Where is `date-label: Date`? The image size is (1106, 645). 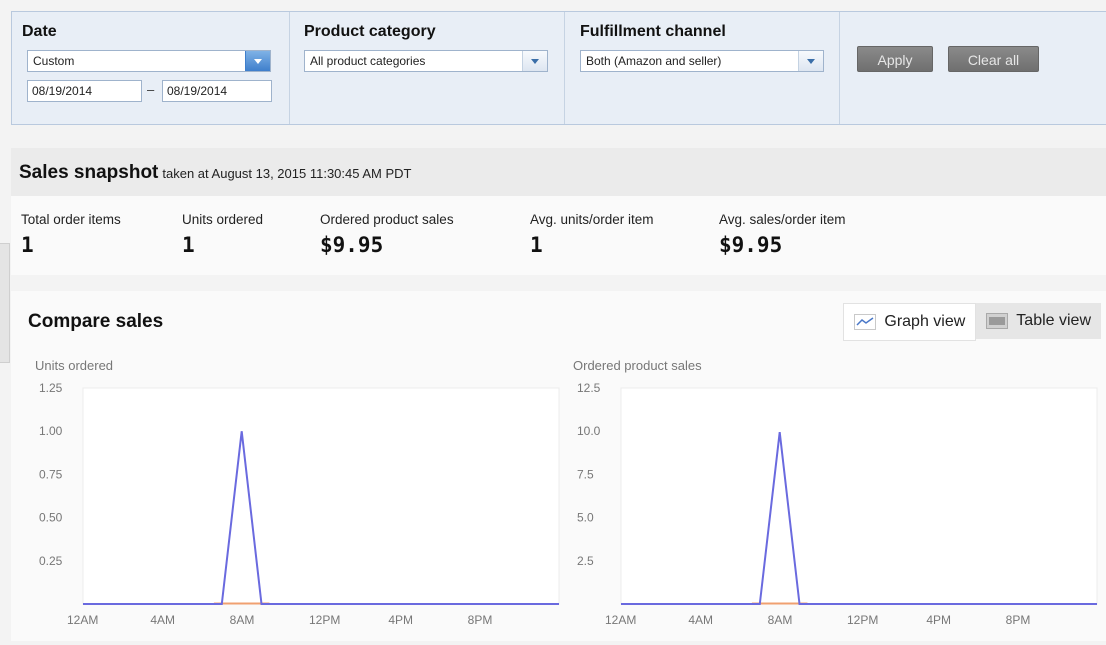 date-label: Date is located at coordinates (39, 31).